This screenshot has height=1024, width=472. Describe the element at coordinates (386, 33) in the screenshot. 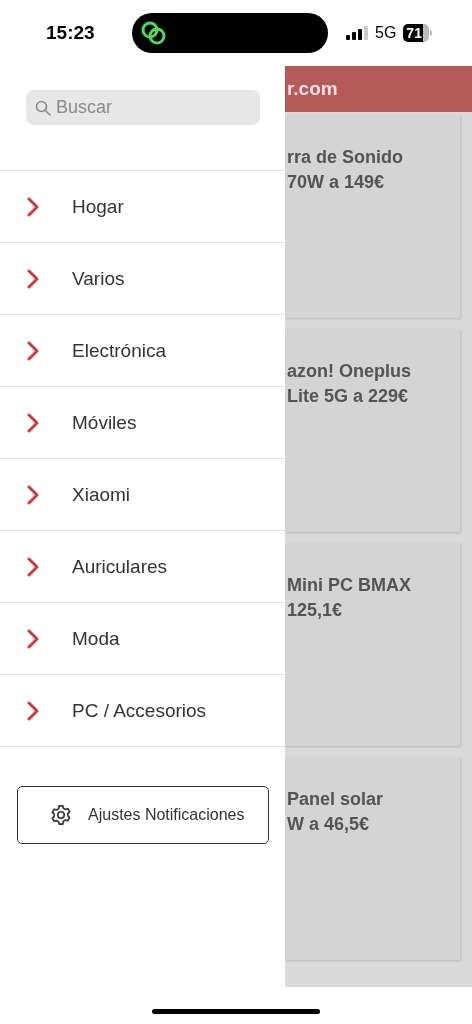

I see `network-label: 5G` at that location.